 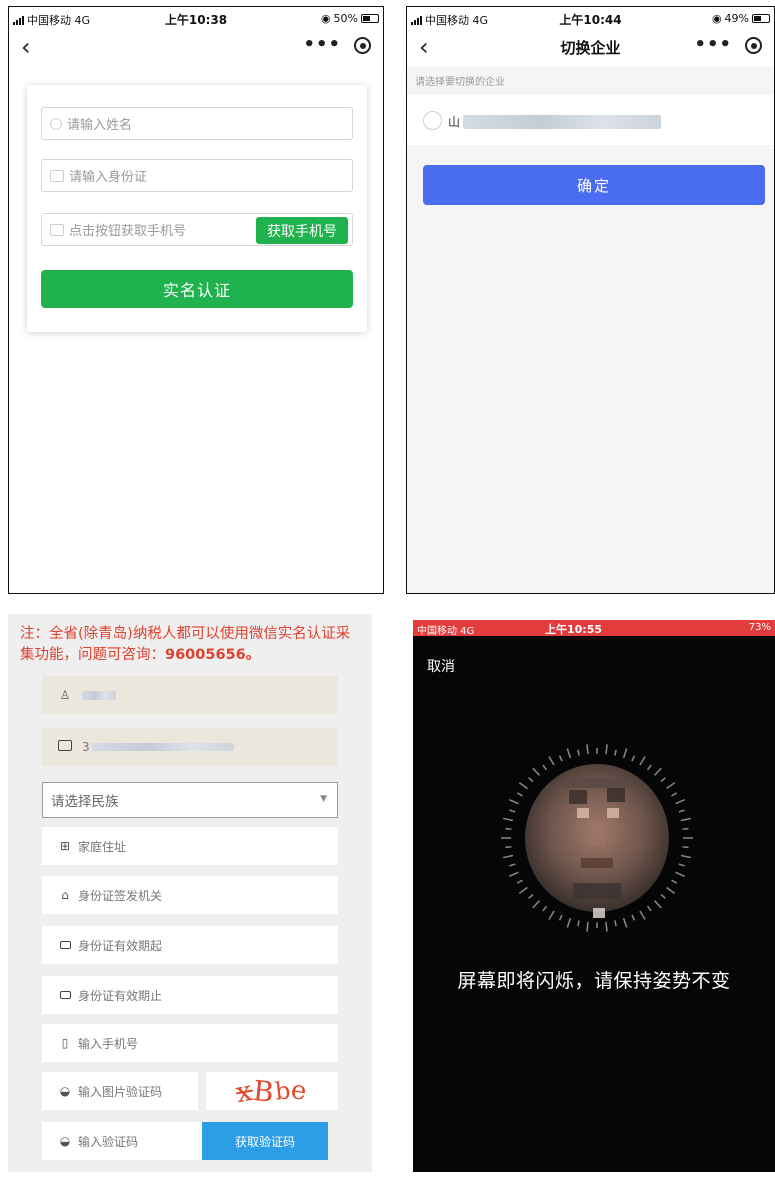 What do you see at coordinates (590, 19) in the screenshot?
I see `status-bar: 中国移动 4G 上午10:44 ◉ 49%` at bounding box center [590, 19].